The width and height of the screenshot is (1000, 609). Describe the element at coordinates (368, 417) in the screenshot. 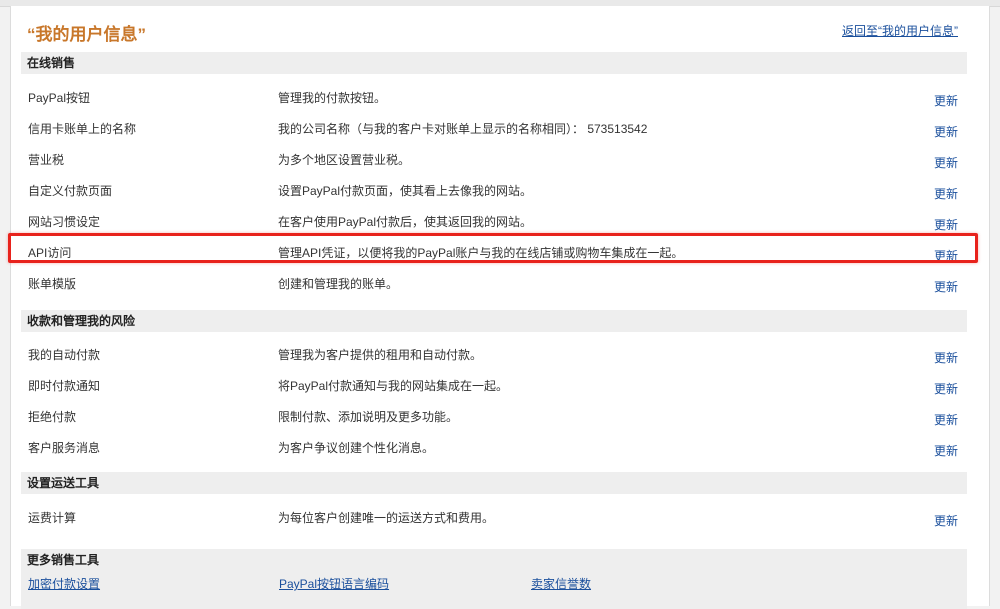

I see `row-description: 限制付款、添加说明及更多功能。` at that location.